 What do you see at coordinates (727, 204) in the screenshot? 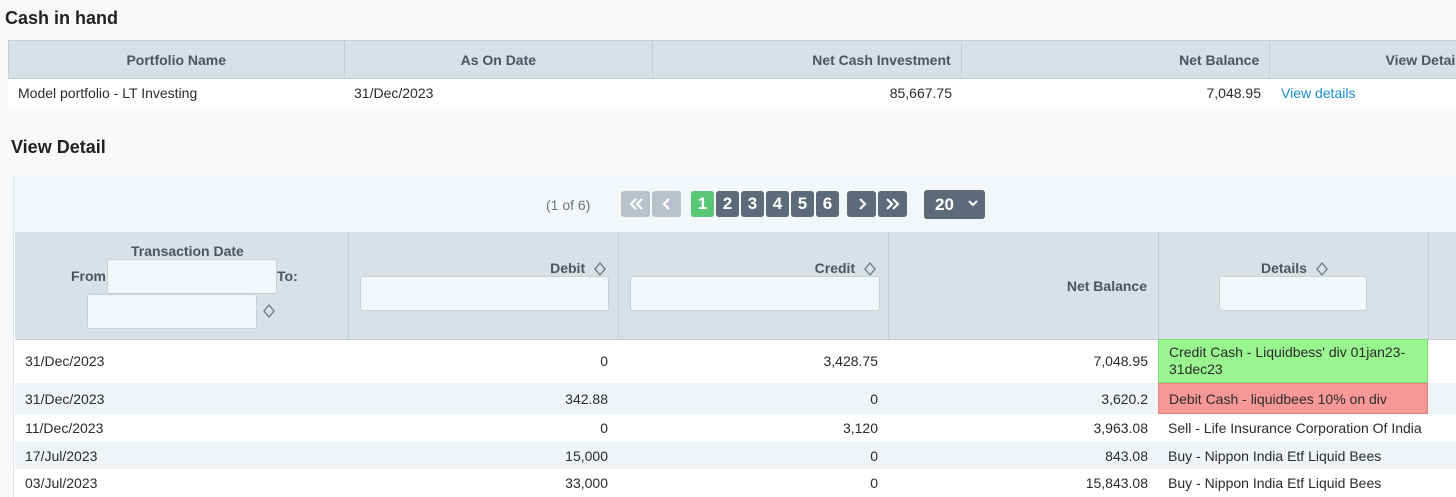
I see `page-button-2: 2` at bounding box center [727, 204].